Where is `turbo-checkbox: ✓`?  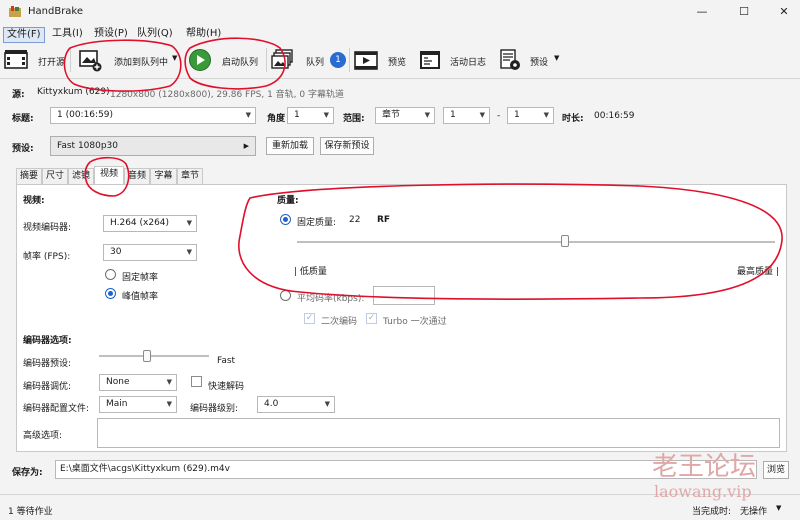
turbo-checkbox: ✓ is located at coordinates (371, 318).